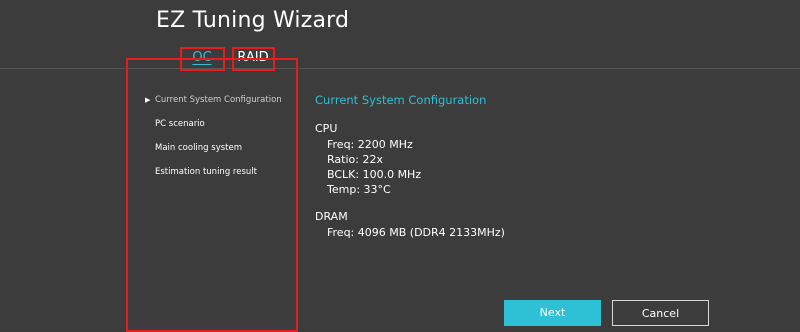 This screenshot has width=800, height=332. Describe the element at coordinates (400, 68) in the screenshot. I see `header-divider` at that location.